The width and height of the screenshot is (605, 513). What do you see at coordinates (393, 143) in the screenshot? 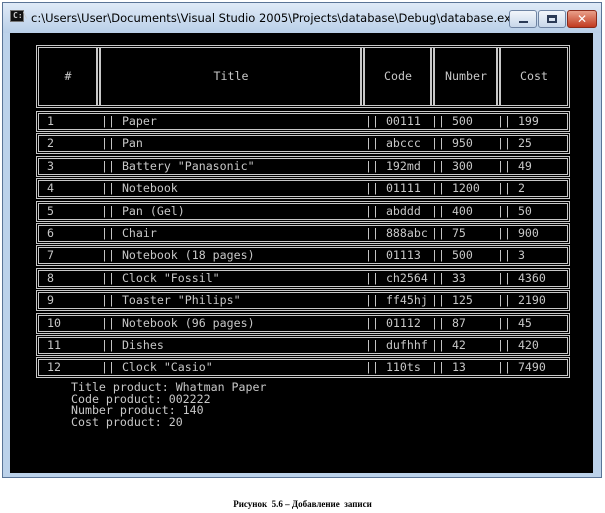
I see `cell-code: || abccc` at bounding box center [393, 143].